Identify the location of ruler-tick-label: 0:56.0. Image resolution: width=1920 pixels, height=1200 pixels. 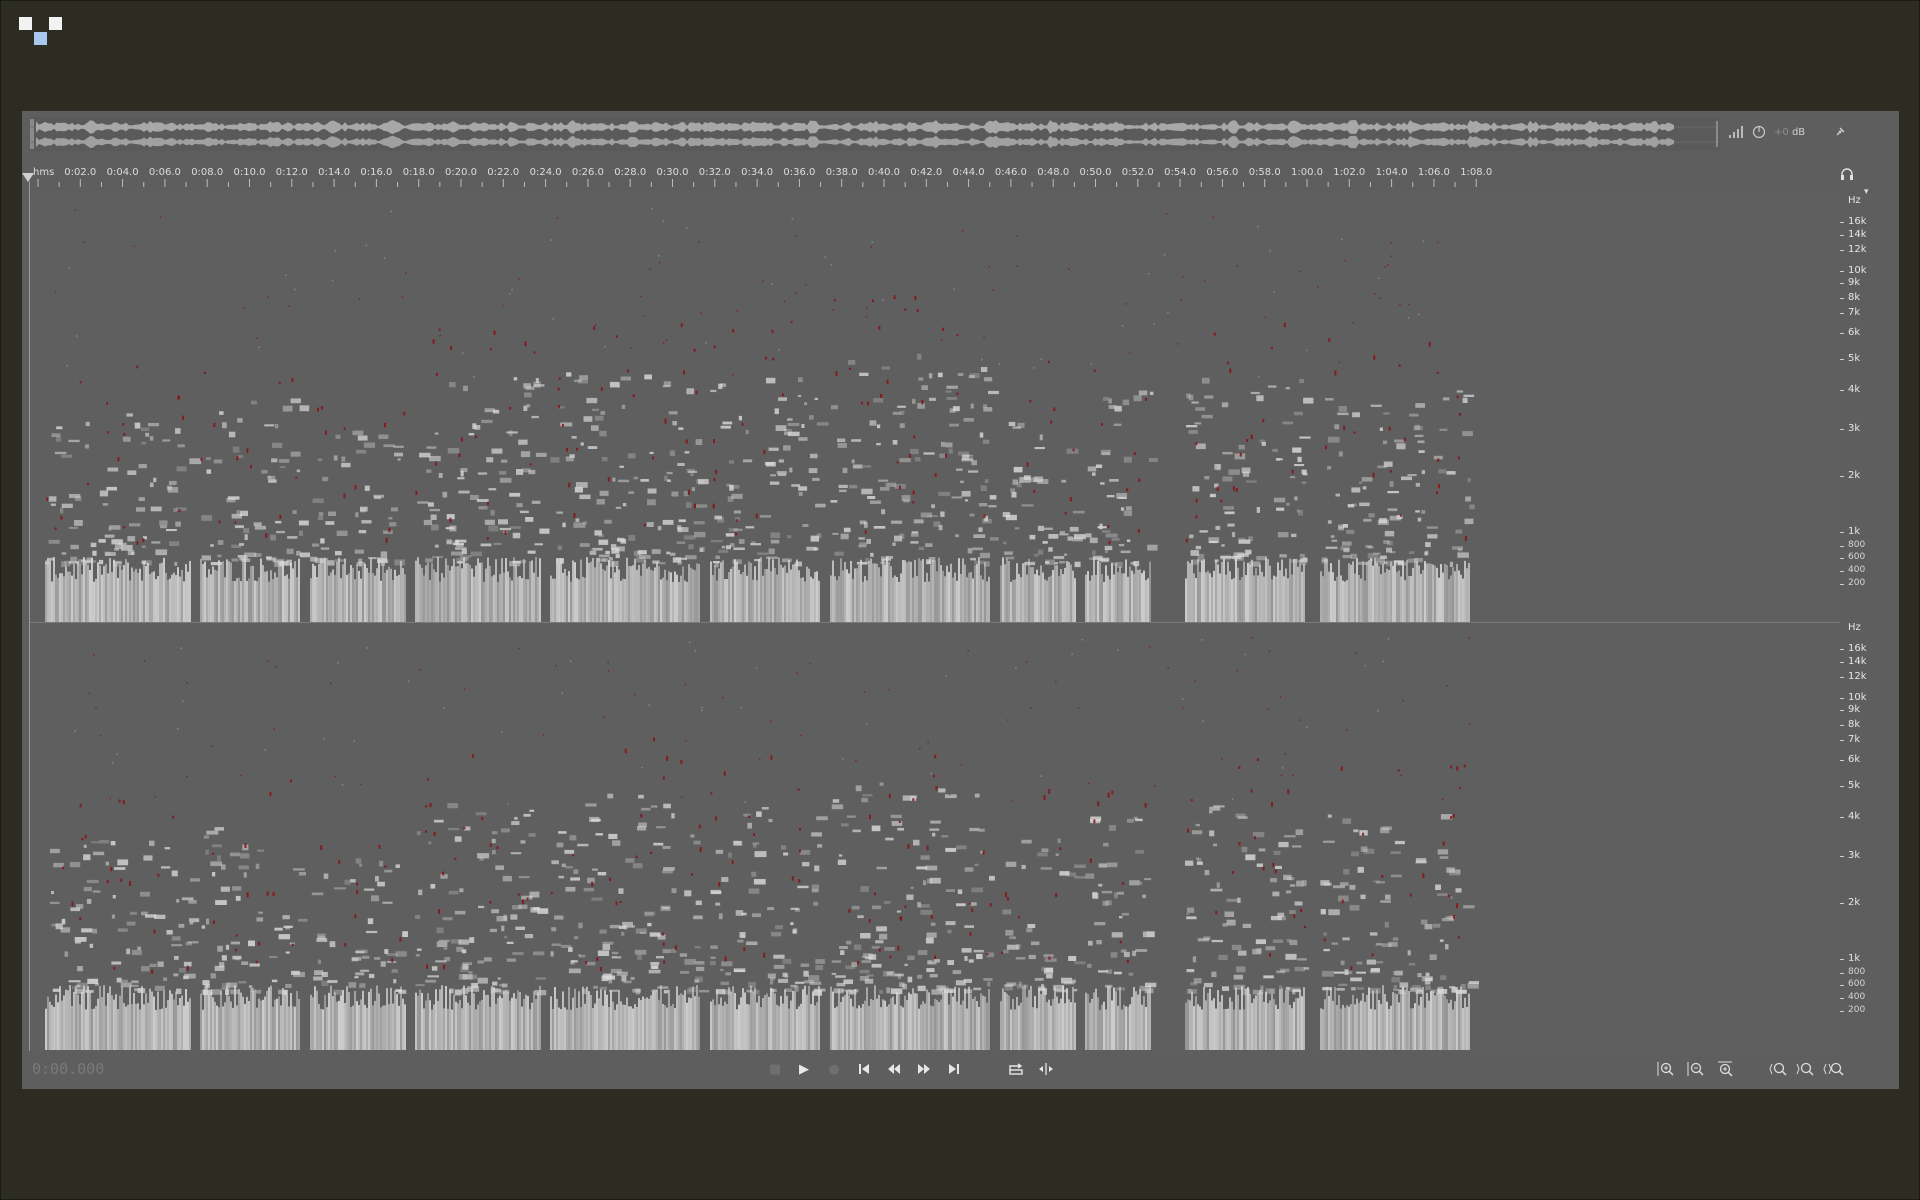
(1222, 172).